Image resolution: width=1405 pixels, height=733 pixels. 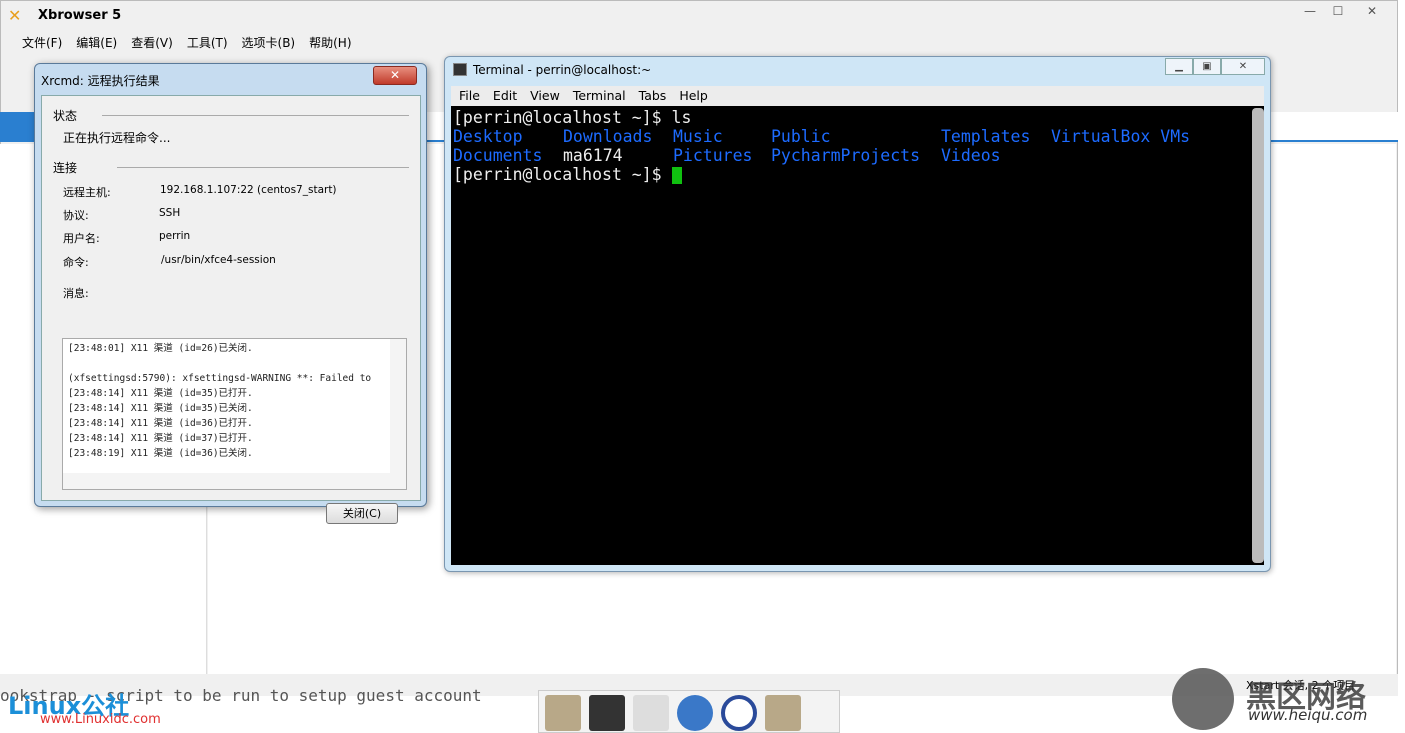 I want to click on ls-entry: PycharmProjects, so click(x=846, y=155).